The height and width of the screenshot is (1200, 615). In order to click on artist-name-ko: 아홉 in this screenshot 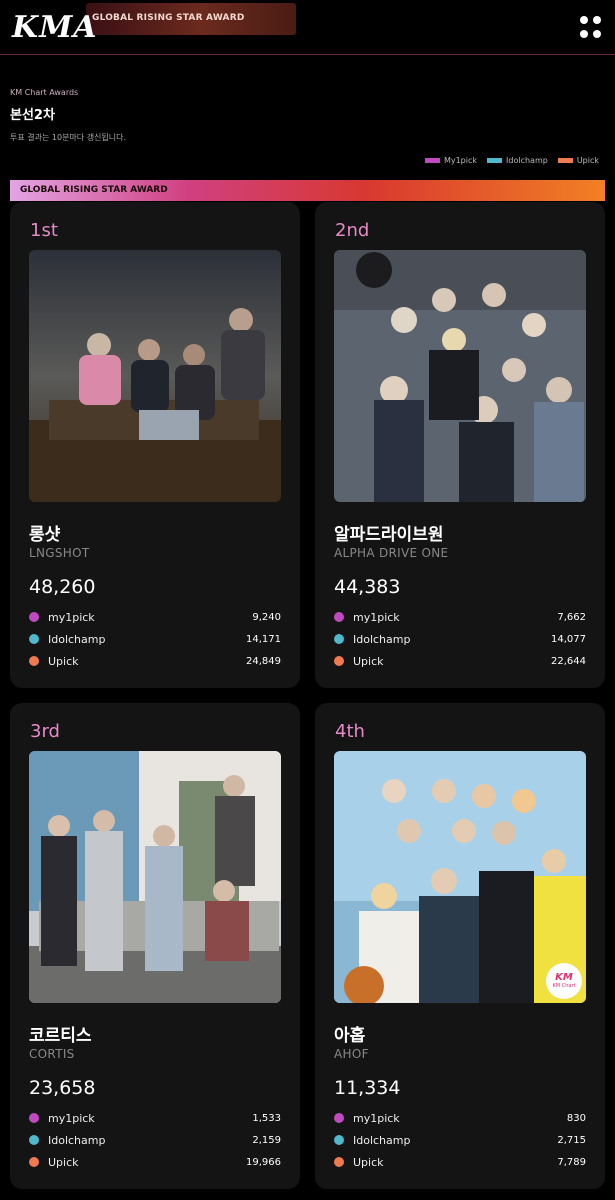, I will do `click(350, 1036)`.